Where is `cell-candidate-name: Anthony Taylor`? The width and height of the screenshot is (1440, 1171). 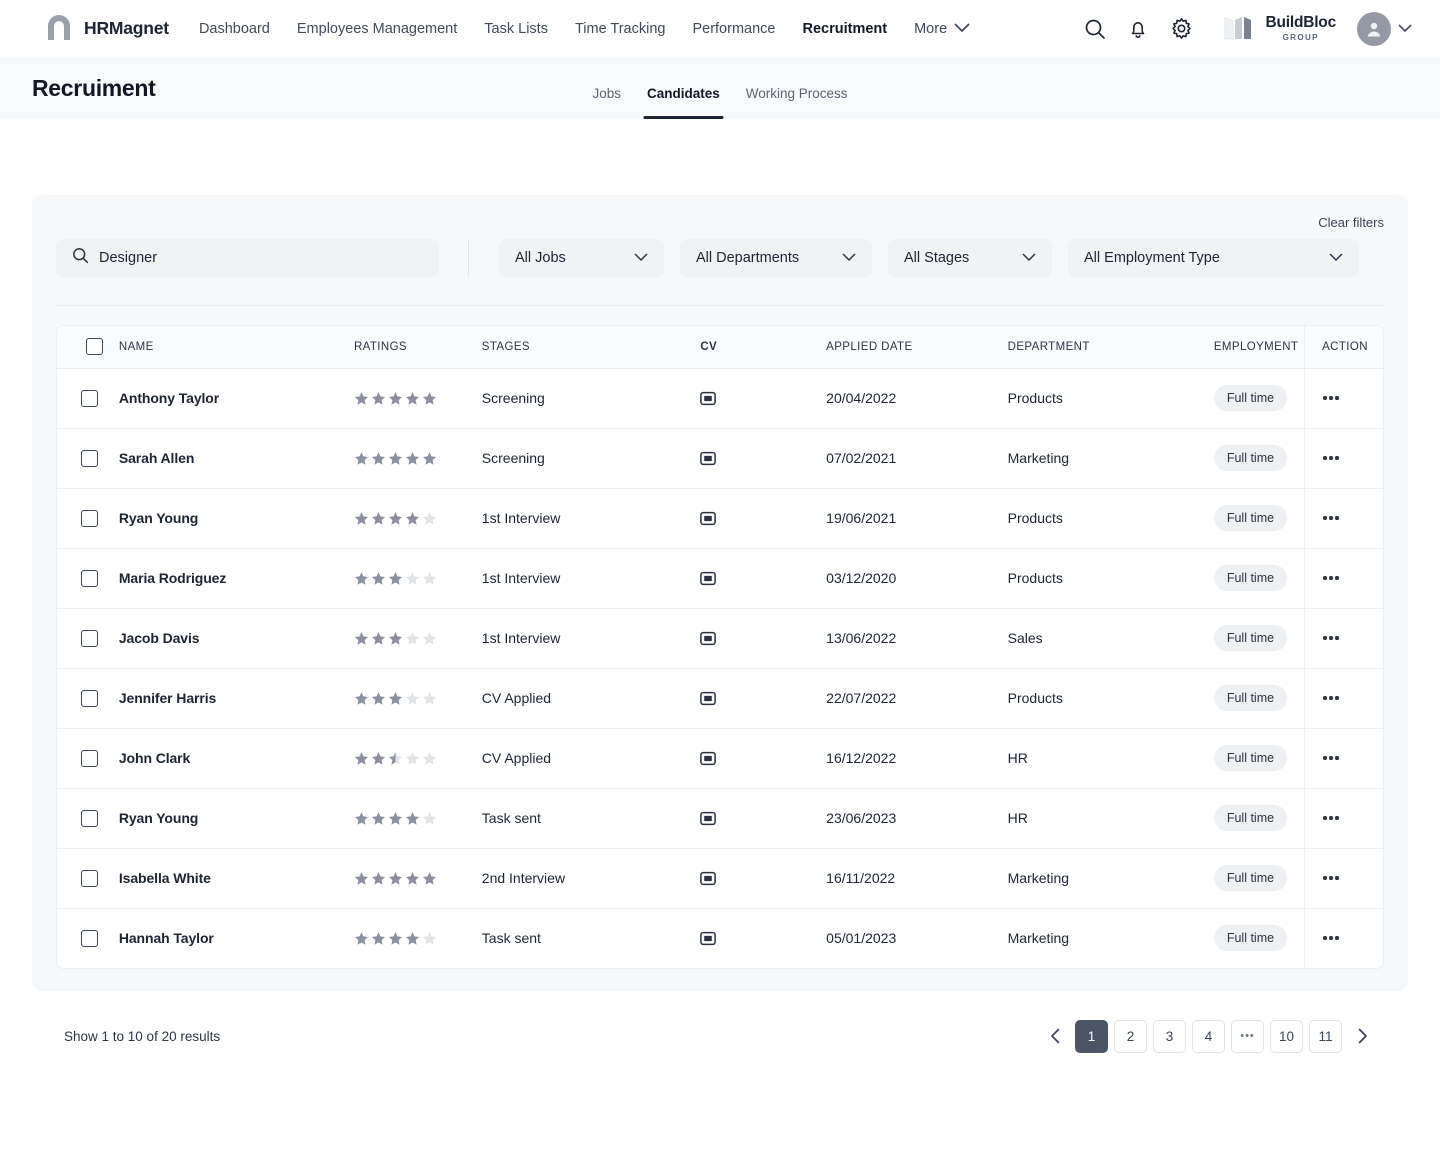 cell-candidate-name: Anthony Taylor is located at coordinates (236, 398).